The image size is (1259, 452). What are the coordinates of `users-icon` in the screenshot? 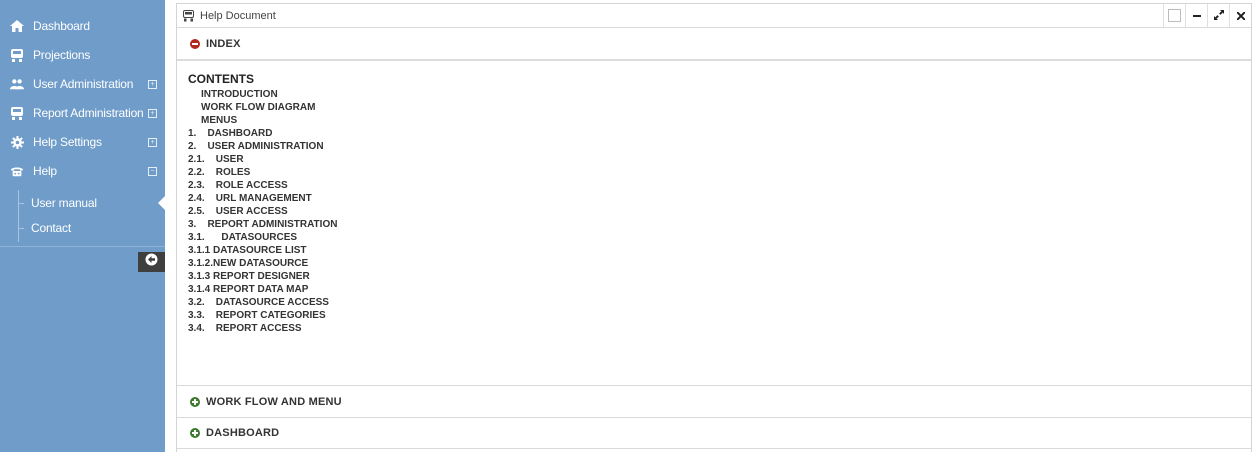 It's located at (17, 84).